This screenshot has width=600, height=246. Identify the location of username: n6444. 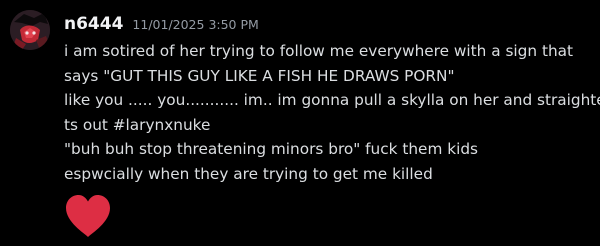
(93, 24).